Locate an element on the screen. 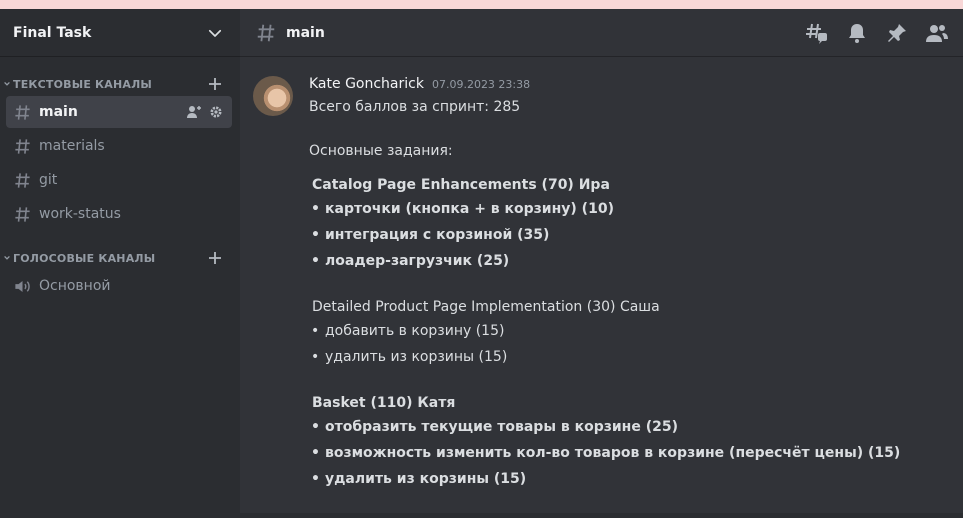 This screenshot has height=518, width=963. avatar is located at coordinates (273, 96).